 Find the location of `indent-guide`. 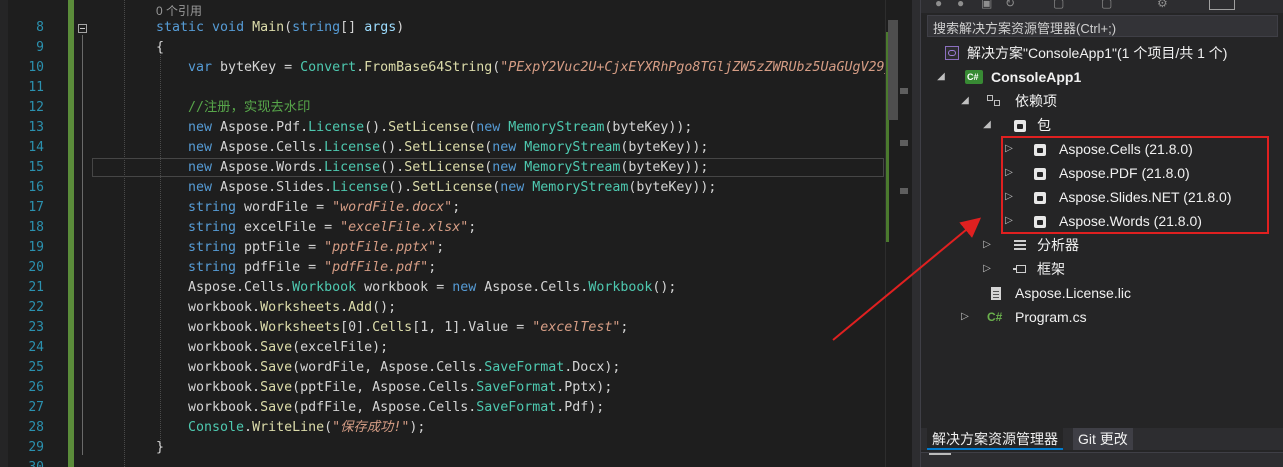

indent-guide is located at coordinates (160, 248).